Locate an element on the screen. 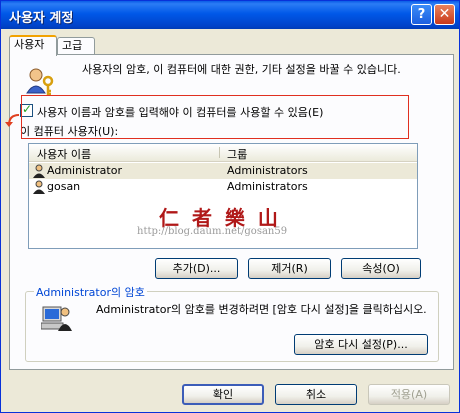 Image resolution: width=460 pixels, height=413 pixels. tab-users: 사용자 is located at coordinates (33, 45).